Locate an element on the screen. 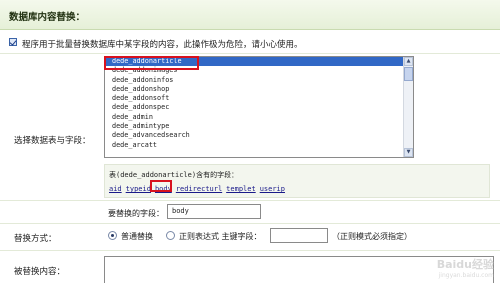  table-list-item: dede_advancedsearch is located at coordinates (254, 135).